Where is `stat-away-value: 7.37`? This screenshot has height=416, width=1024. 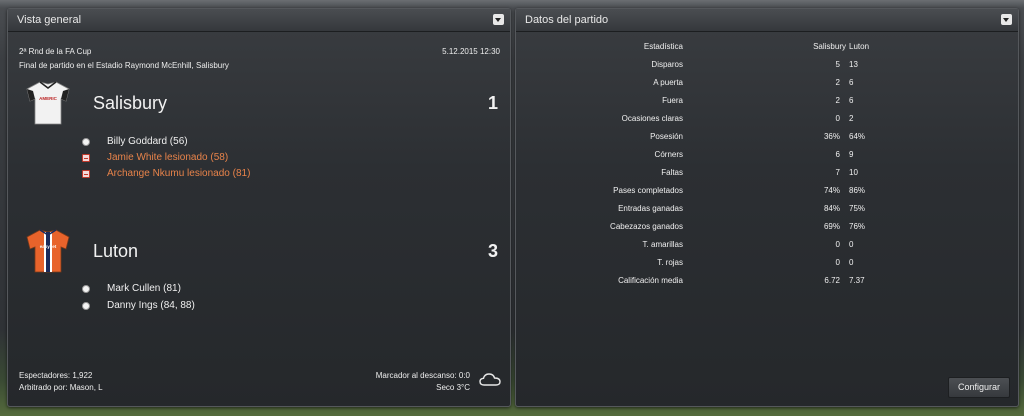 stat-away-value: 7.37 is located at coordinates (857, 280).